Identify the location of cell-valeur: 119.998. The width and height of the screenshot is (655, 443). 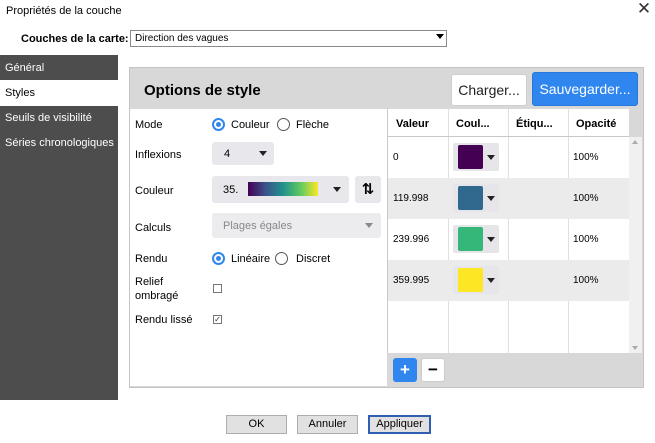
(410, 198).